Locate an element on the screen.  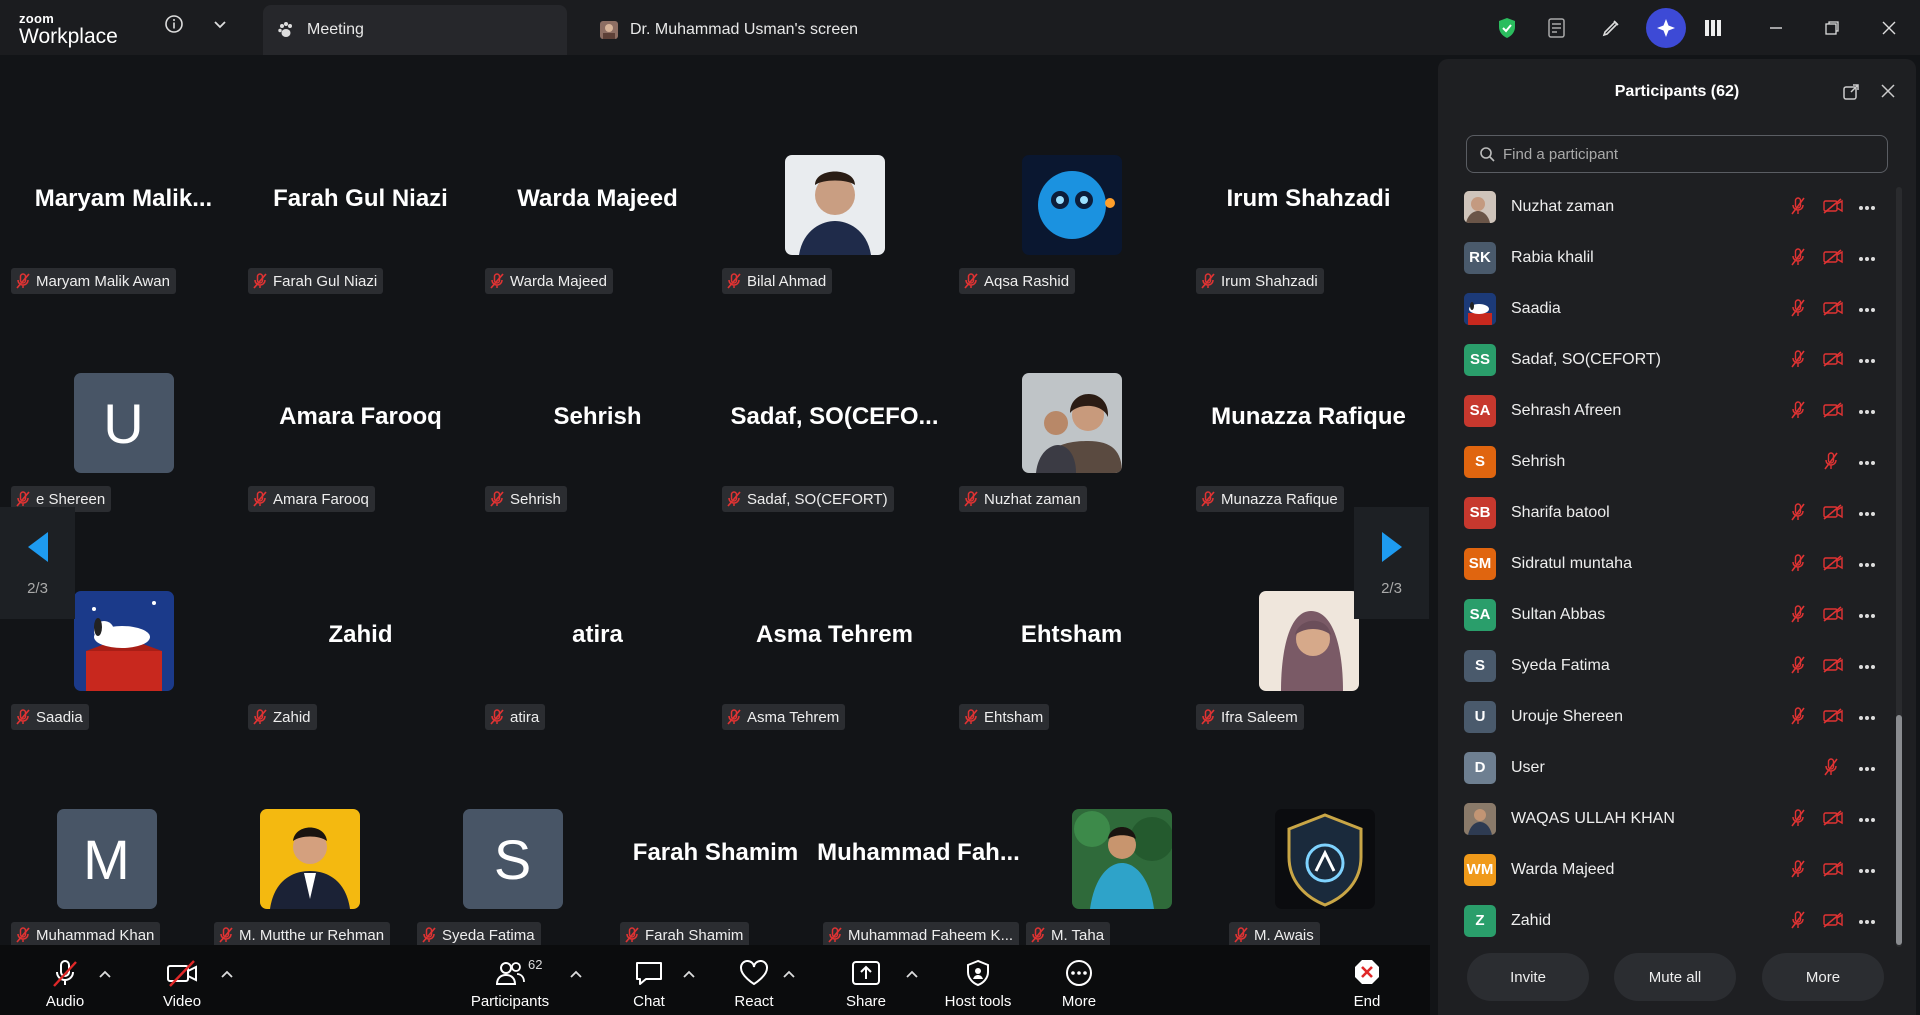
apps-panel-icon is located at coordinates (1713, 28).